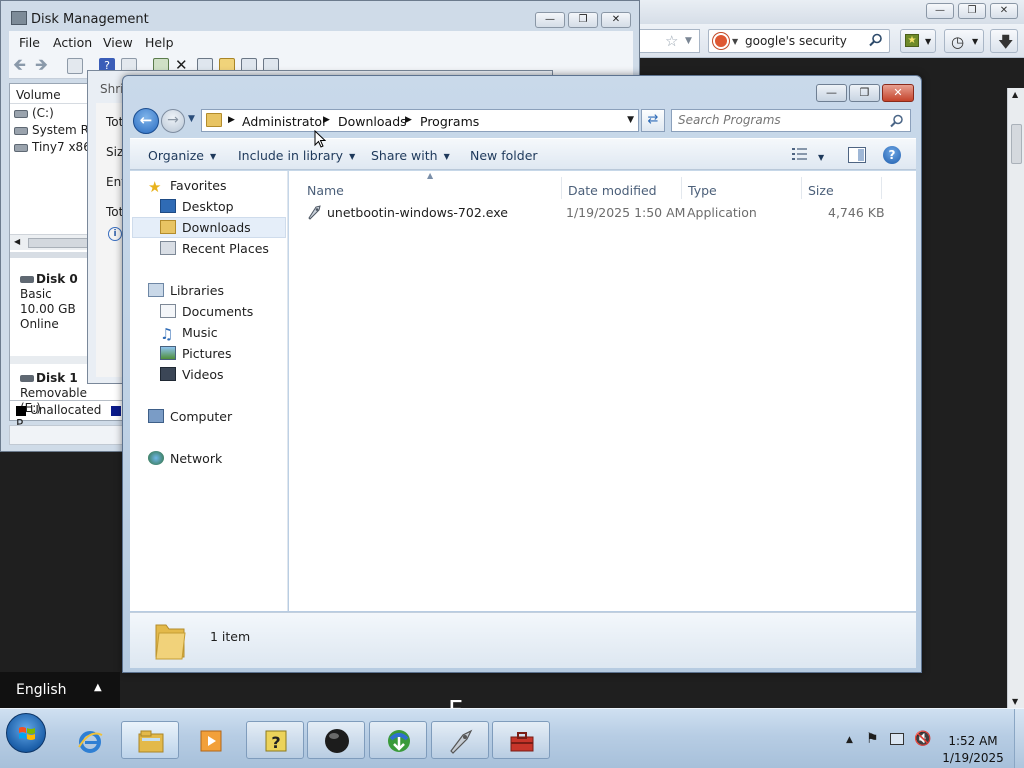  I want to click on nav-network: Network, so click(185, 458).